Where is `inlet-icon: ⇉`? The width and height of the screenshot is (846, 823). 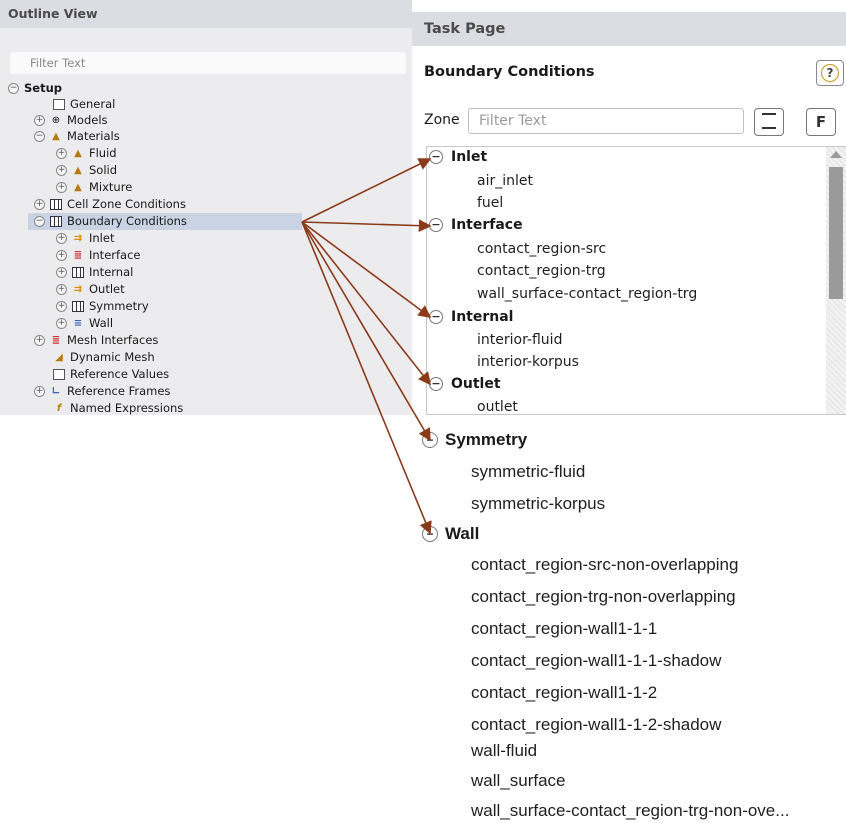 inlet-icon: ⇉ is located at coordinates (78, 238).